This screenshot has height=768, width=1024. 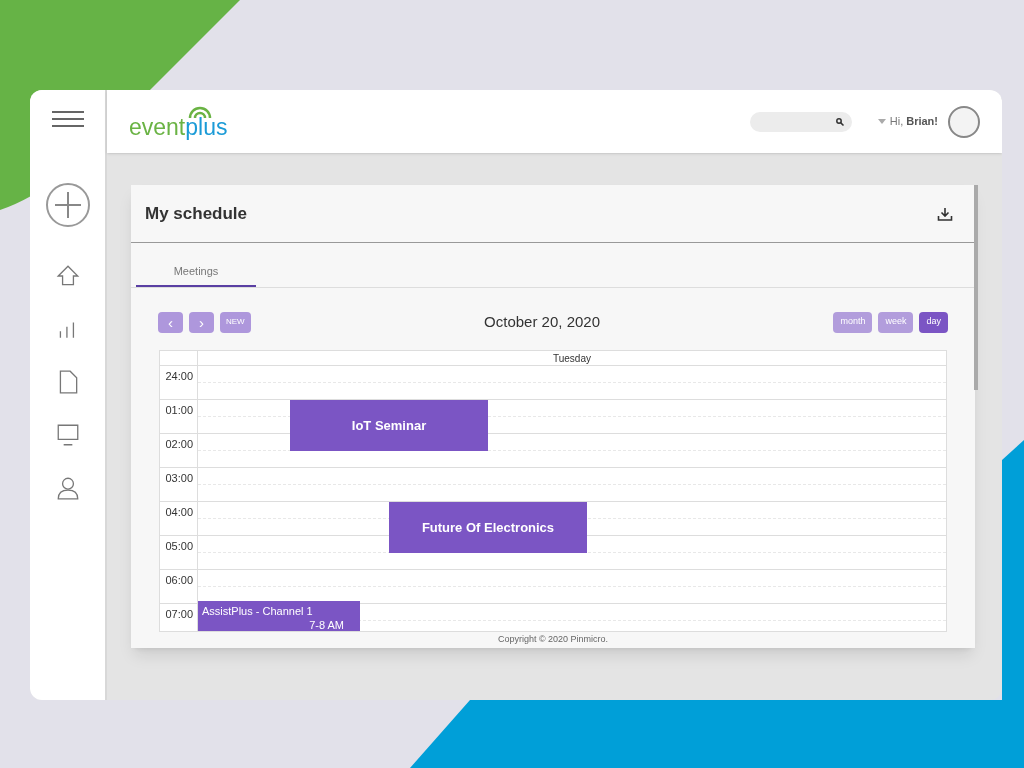 I want to click on greeting: Hi,, so click(x=896, y=122).